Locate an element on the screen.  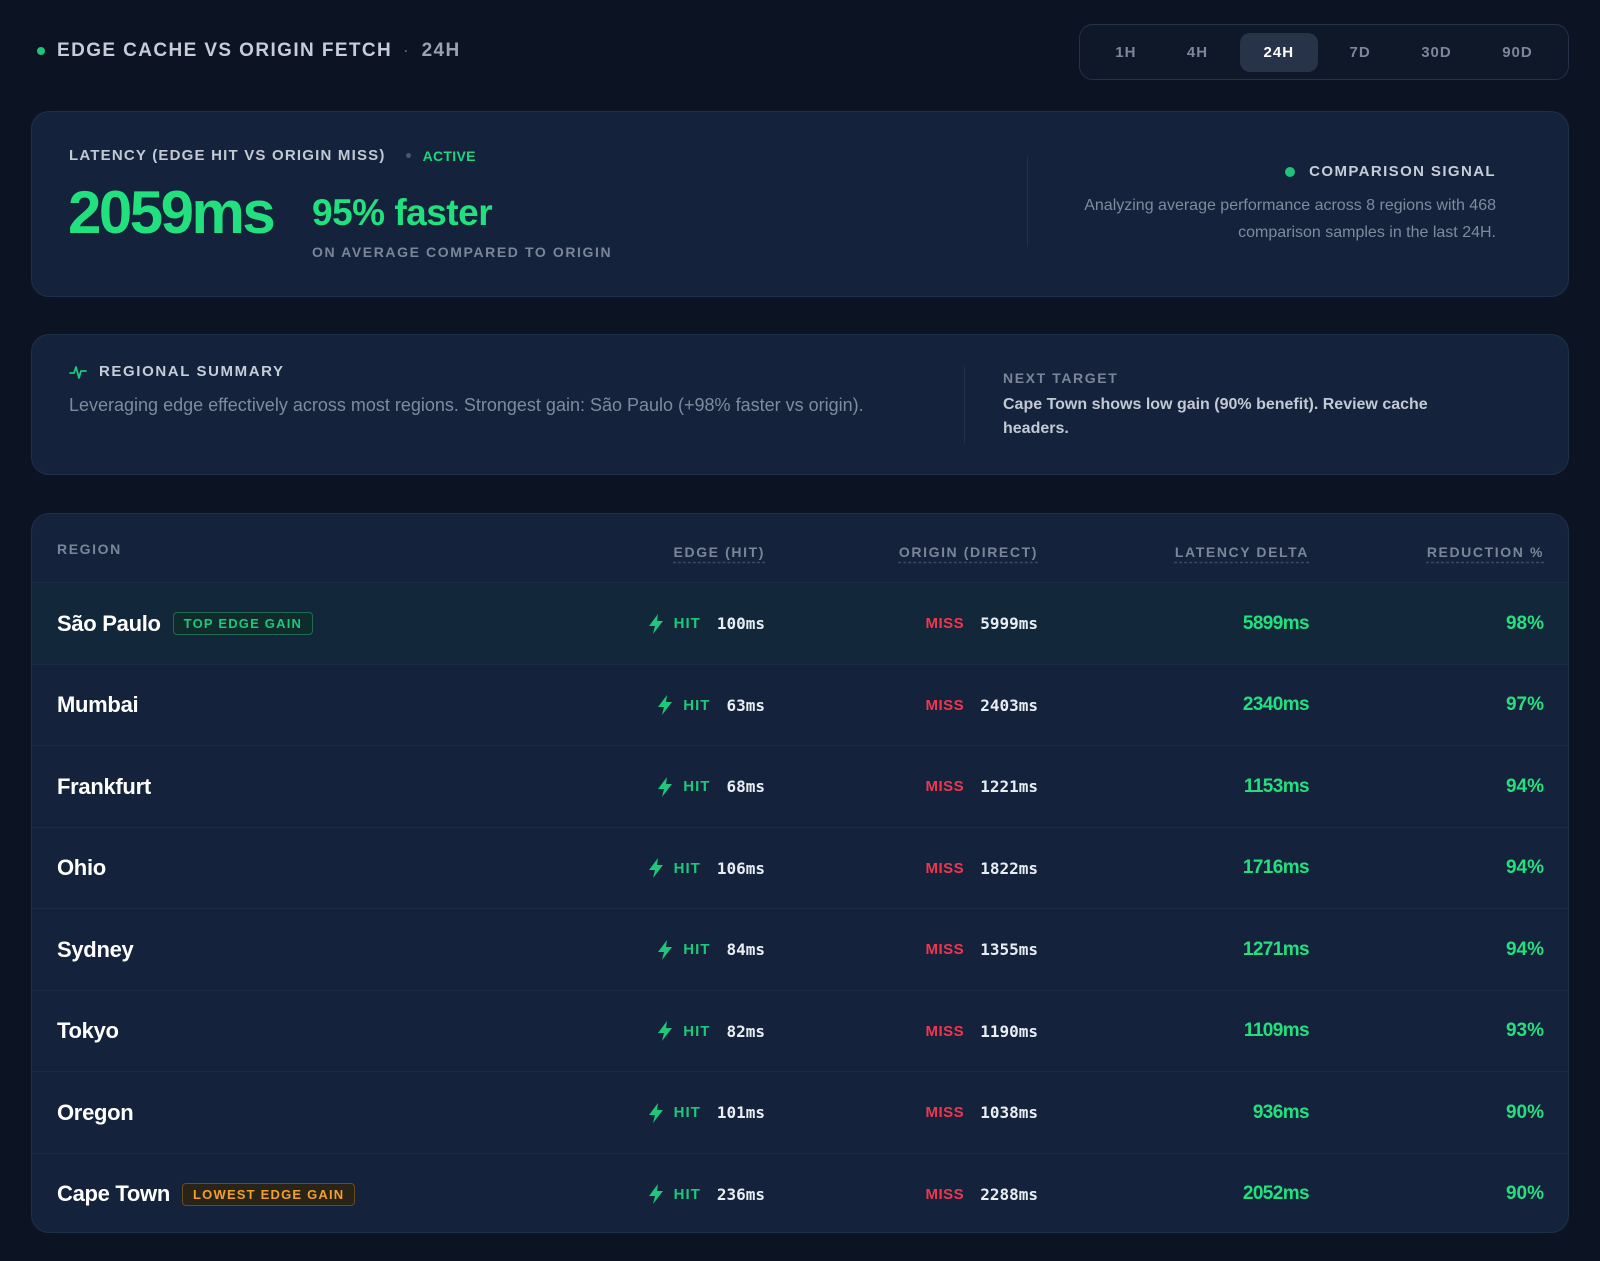
region-name: Ohio is located at coordinates (81, 867).